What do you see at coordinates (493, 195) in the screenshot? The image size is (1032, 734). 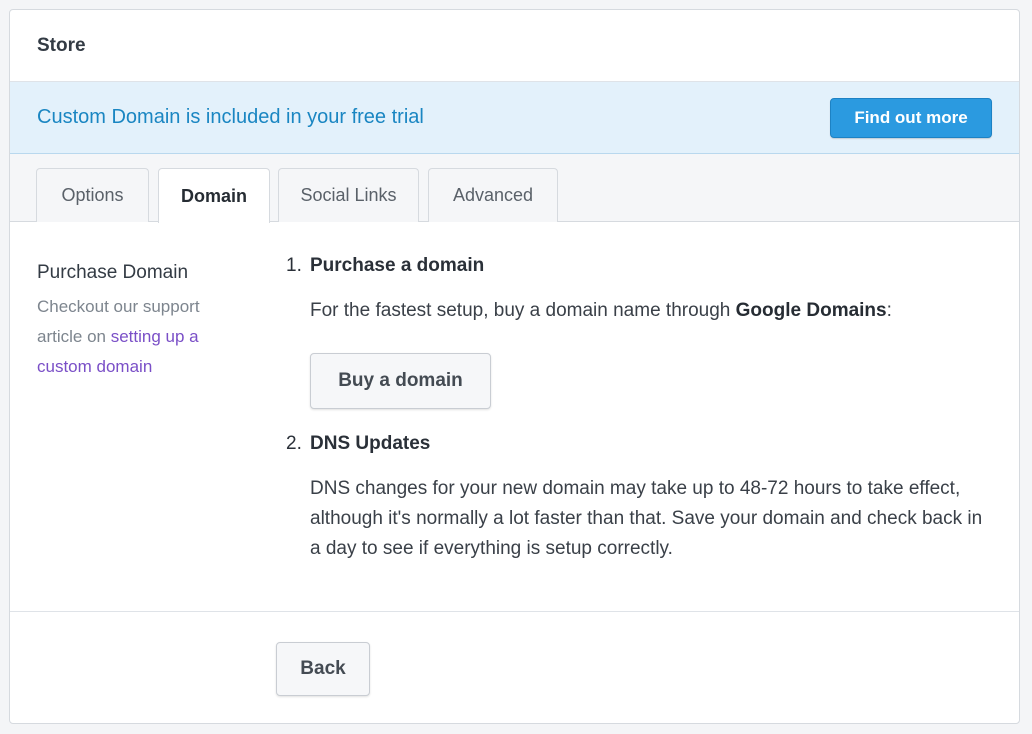 I see `tab-advanced: Advanced` at bounding box center [493, 195].